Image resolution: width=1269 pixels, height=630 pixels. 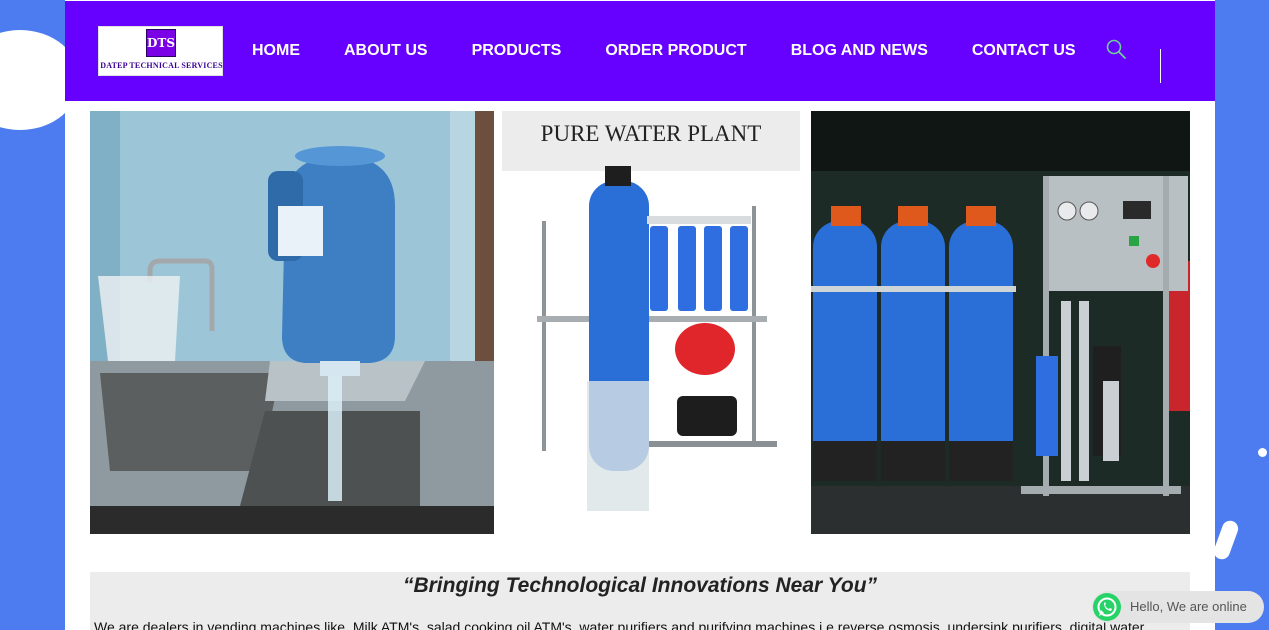 What do you see at coordinates (1024, 51) in the screenshot?
I see `nav-contact-us: CONTACT US` at bounding box center [1024, 51].